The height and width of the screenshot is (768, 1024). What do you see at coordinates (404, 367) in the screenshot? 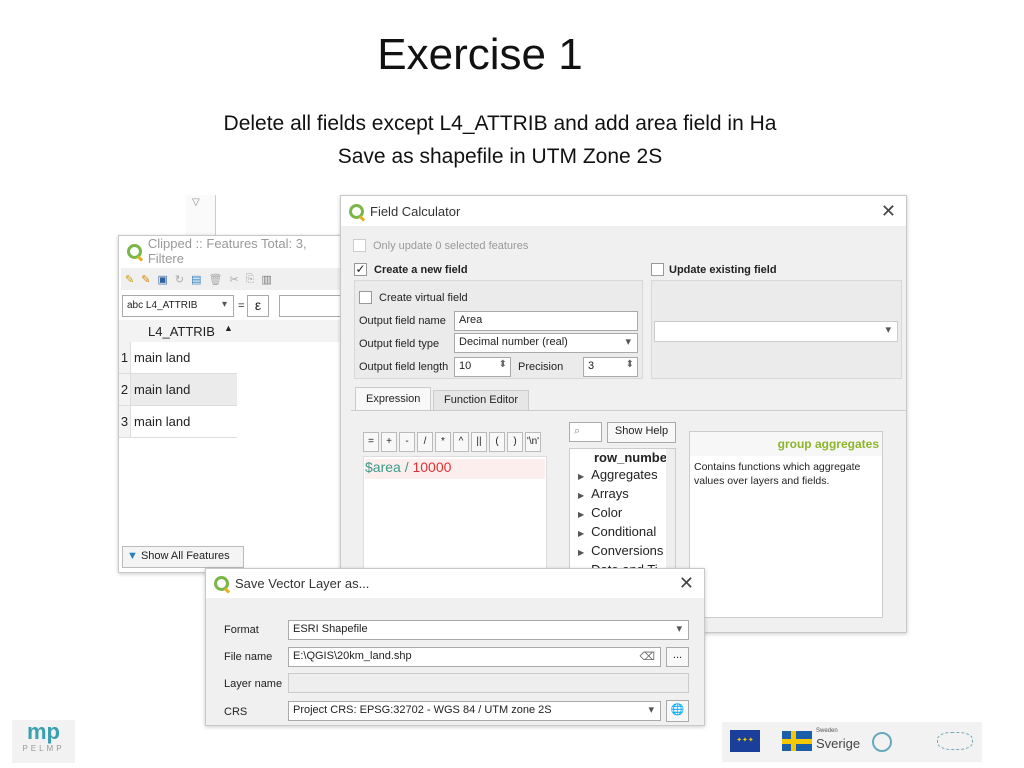
I see `output-length-label: Output field length` at bounding box center [404, 367].